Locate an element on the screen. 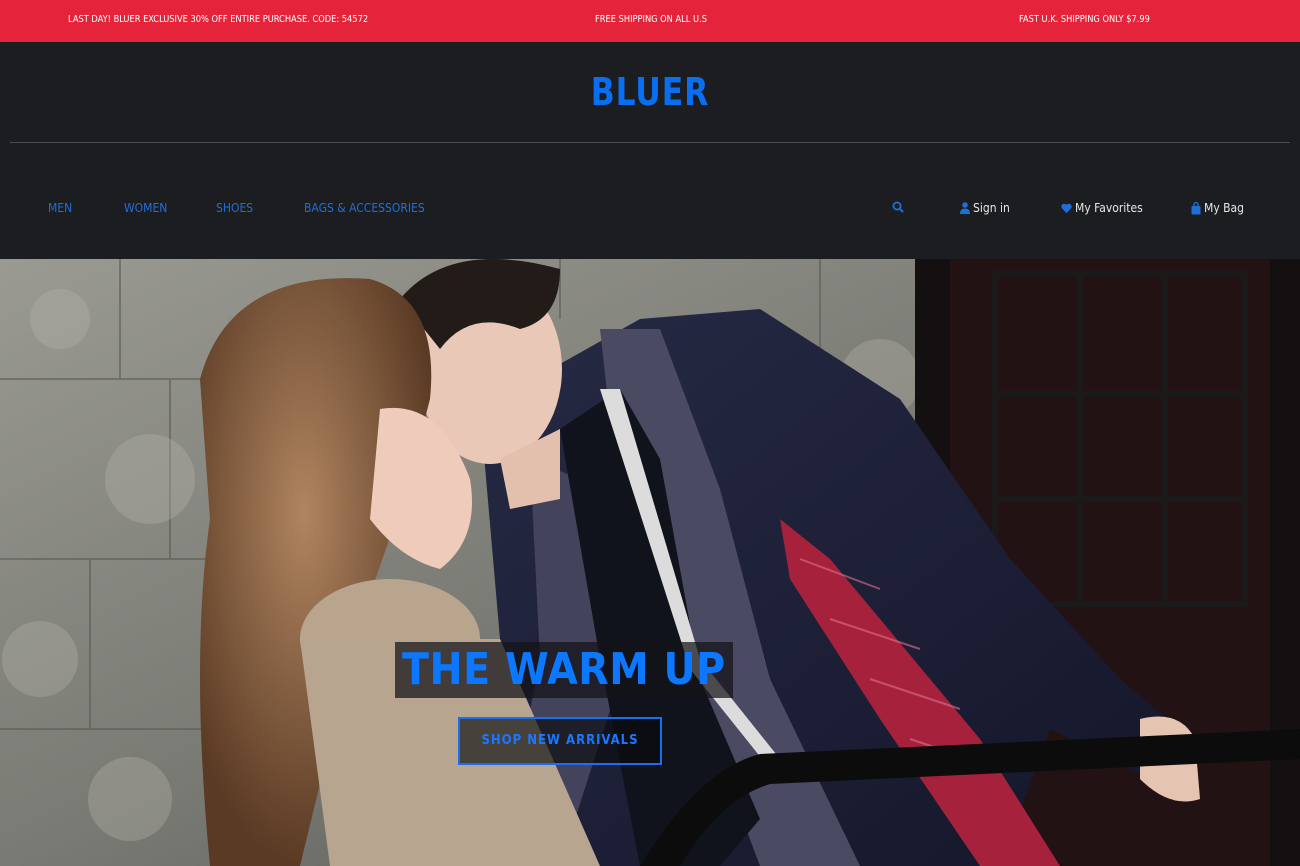  promo-uk-shipping-text: FAST U.K. SHIPPING ONLY $7.99 is located at coordinates (1084, 19).